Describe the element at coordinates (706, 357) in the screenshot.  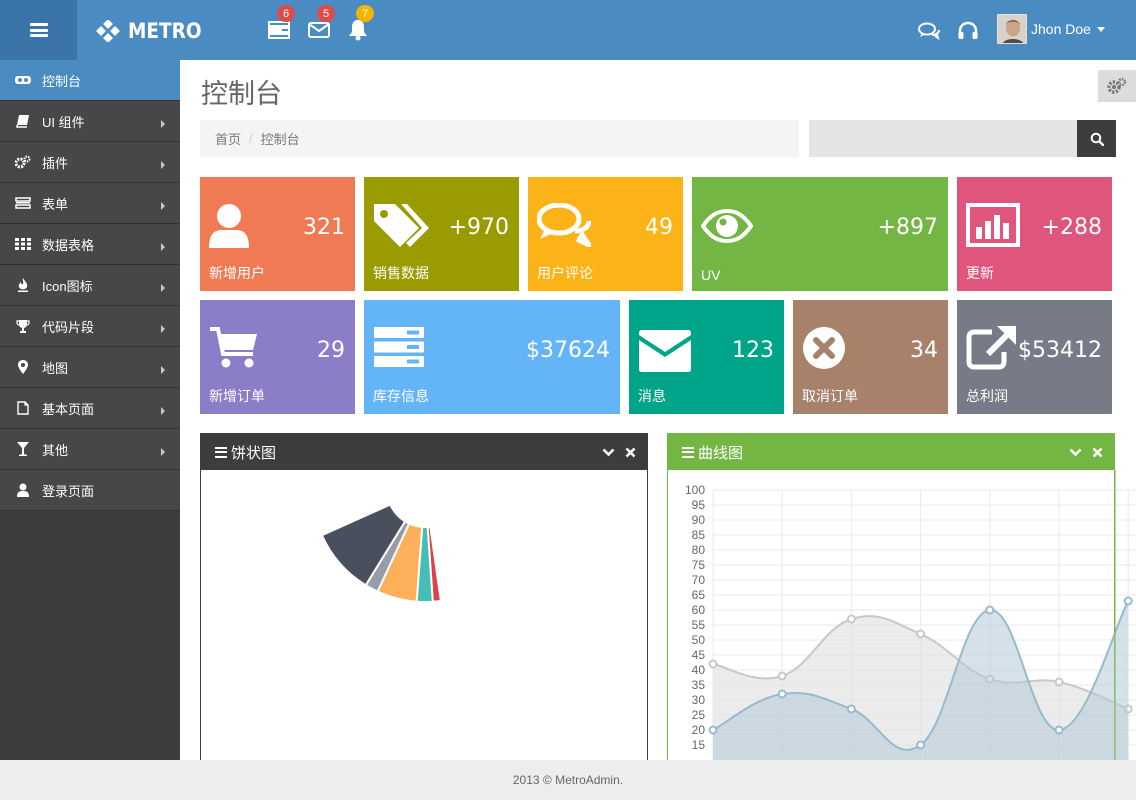
I see `tile-messages: 123 消息` at that location.